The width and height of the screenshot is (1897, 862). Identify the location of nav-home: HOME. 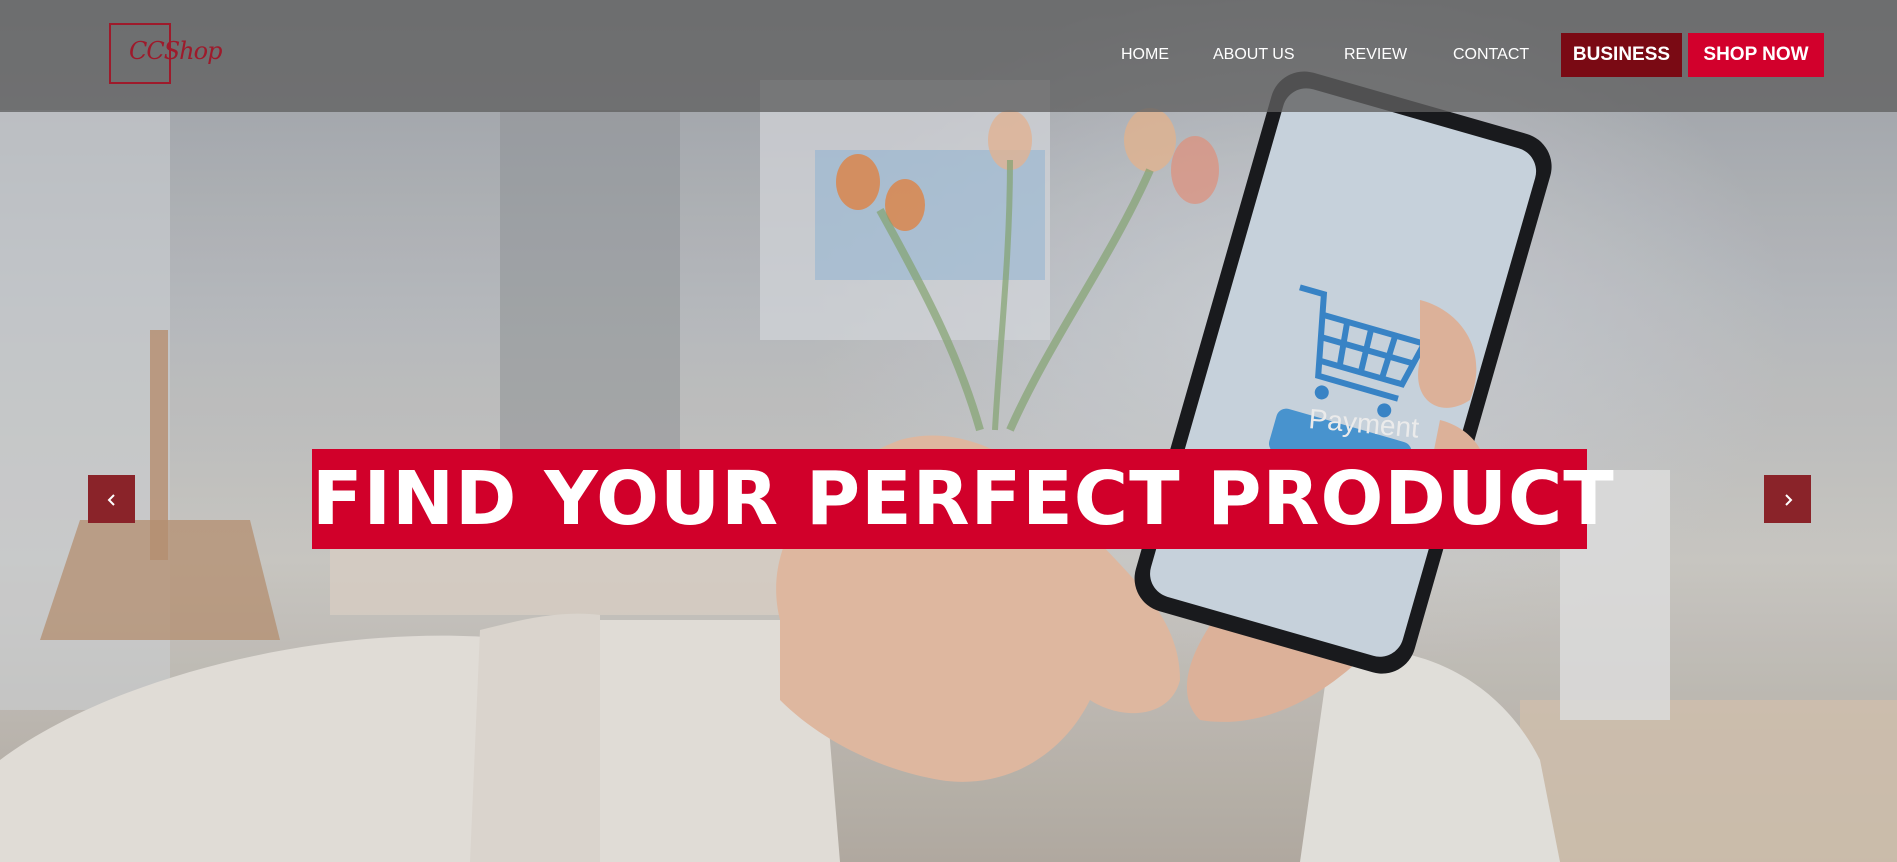
(1145, 55).